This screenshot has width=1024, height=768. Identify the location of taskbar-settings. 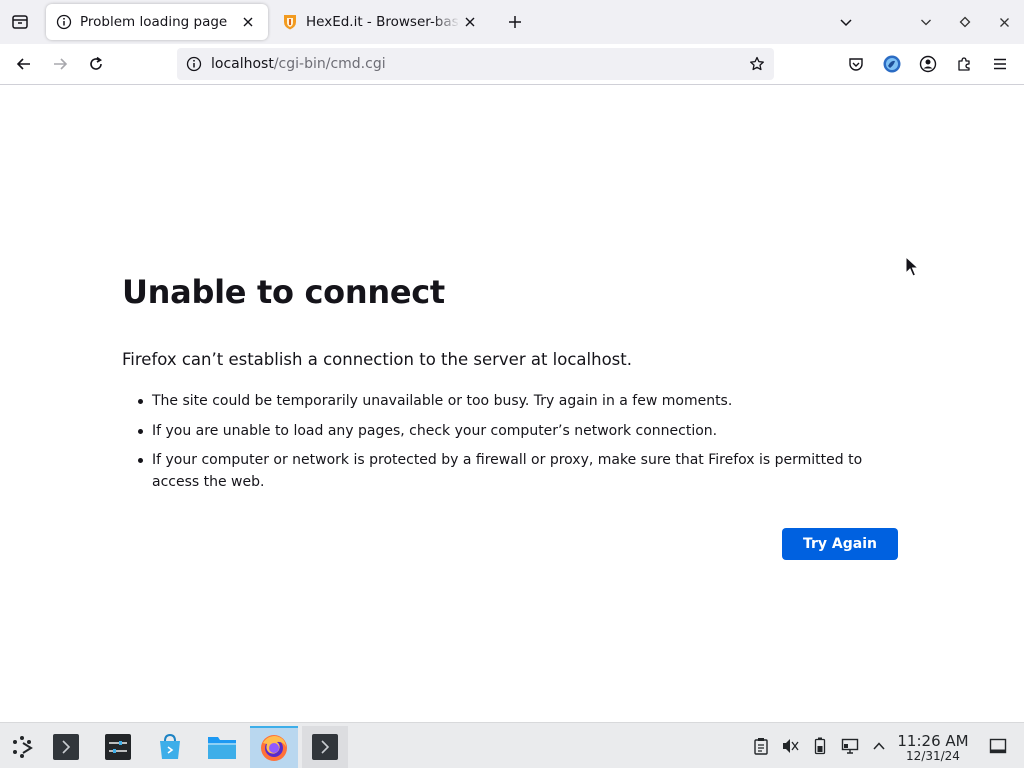
(118, 747).